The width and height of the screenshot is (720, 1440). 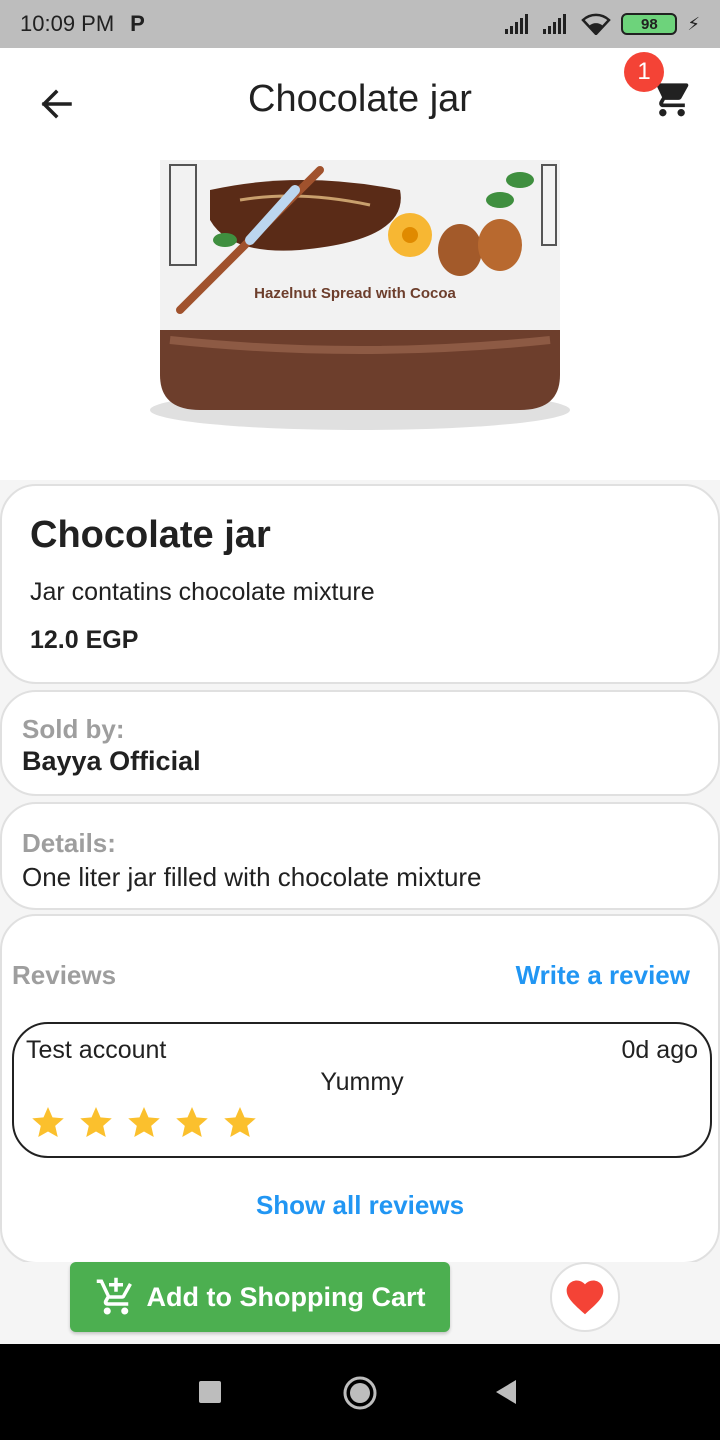 I want to click on seller-label: Sold by:, so click(x=73, y=729).